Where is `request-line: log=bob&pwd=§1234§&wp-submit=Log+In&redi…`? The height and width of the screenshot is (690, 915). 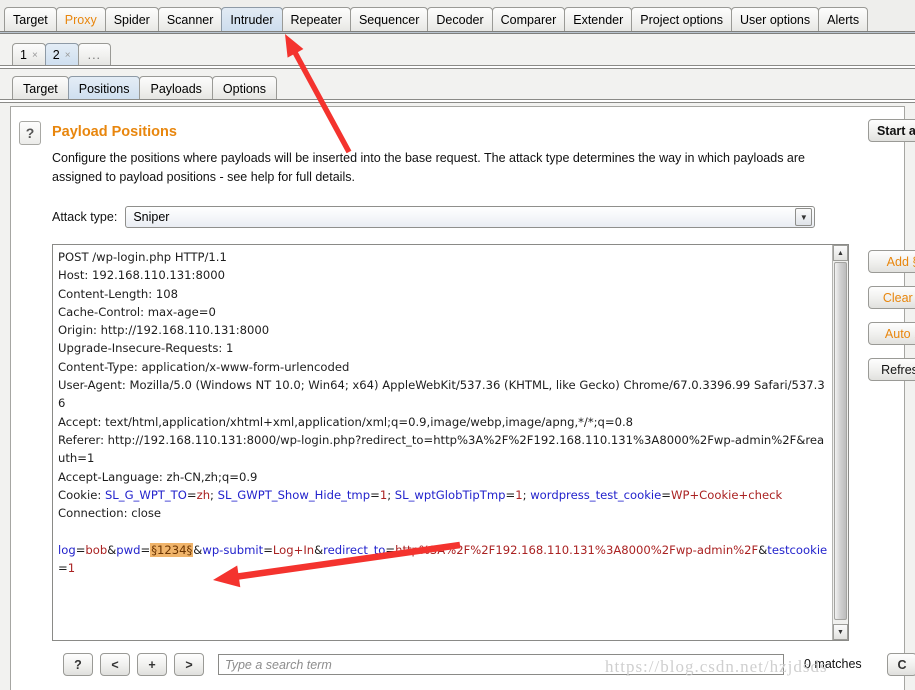 request-line: log=bob&pwd=§1234§&wp-submit=Log+In&redi… is located at coordinates (443, 559).